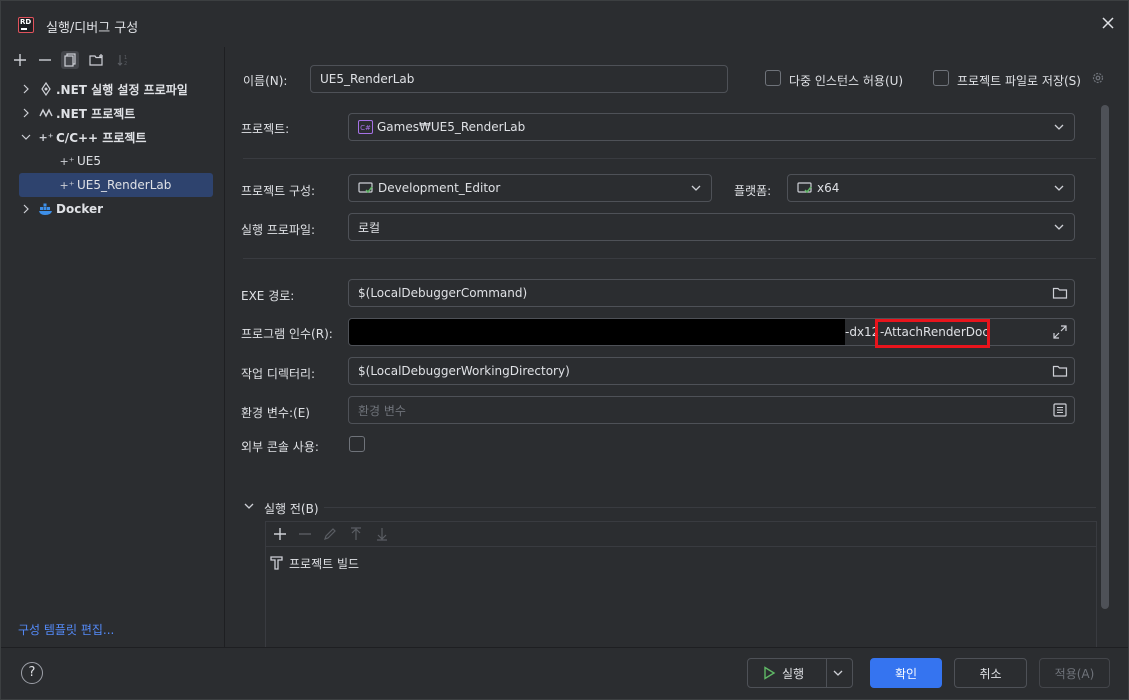 Image resolution: width=1129 pixels, height=700 pixels. Describe the element at coordinates (324, 563) in the screenshot. I see `before-launch-item-label: 프로젝트 빌드` at that location.